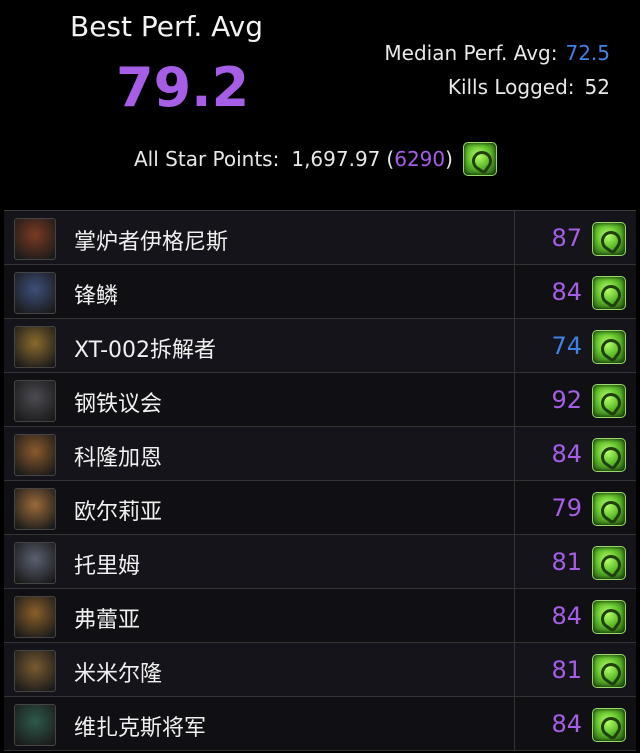 The height and width of the screenshot is (753, 640). What do you see at coordinates (320, 292) in the screenshot?
I see `boss-row: 锋鳞 84` at bounding box center [320, 292].